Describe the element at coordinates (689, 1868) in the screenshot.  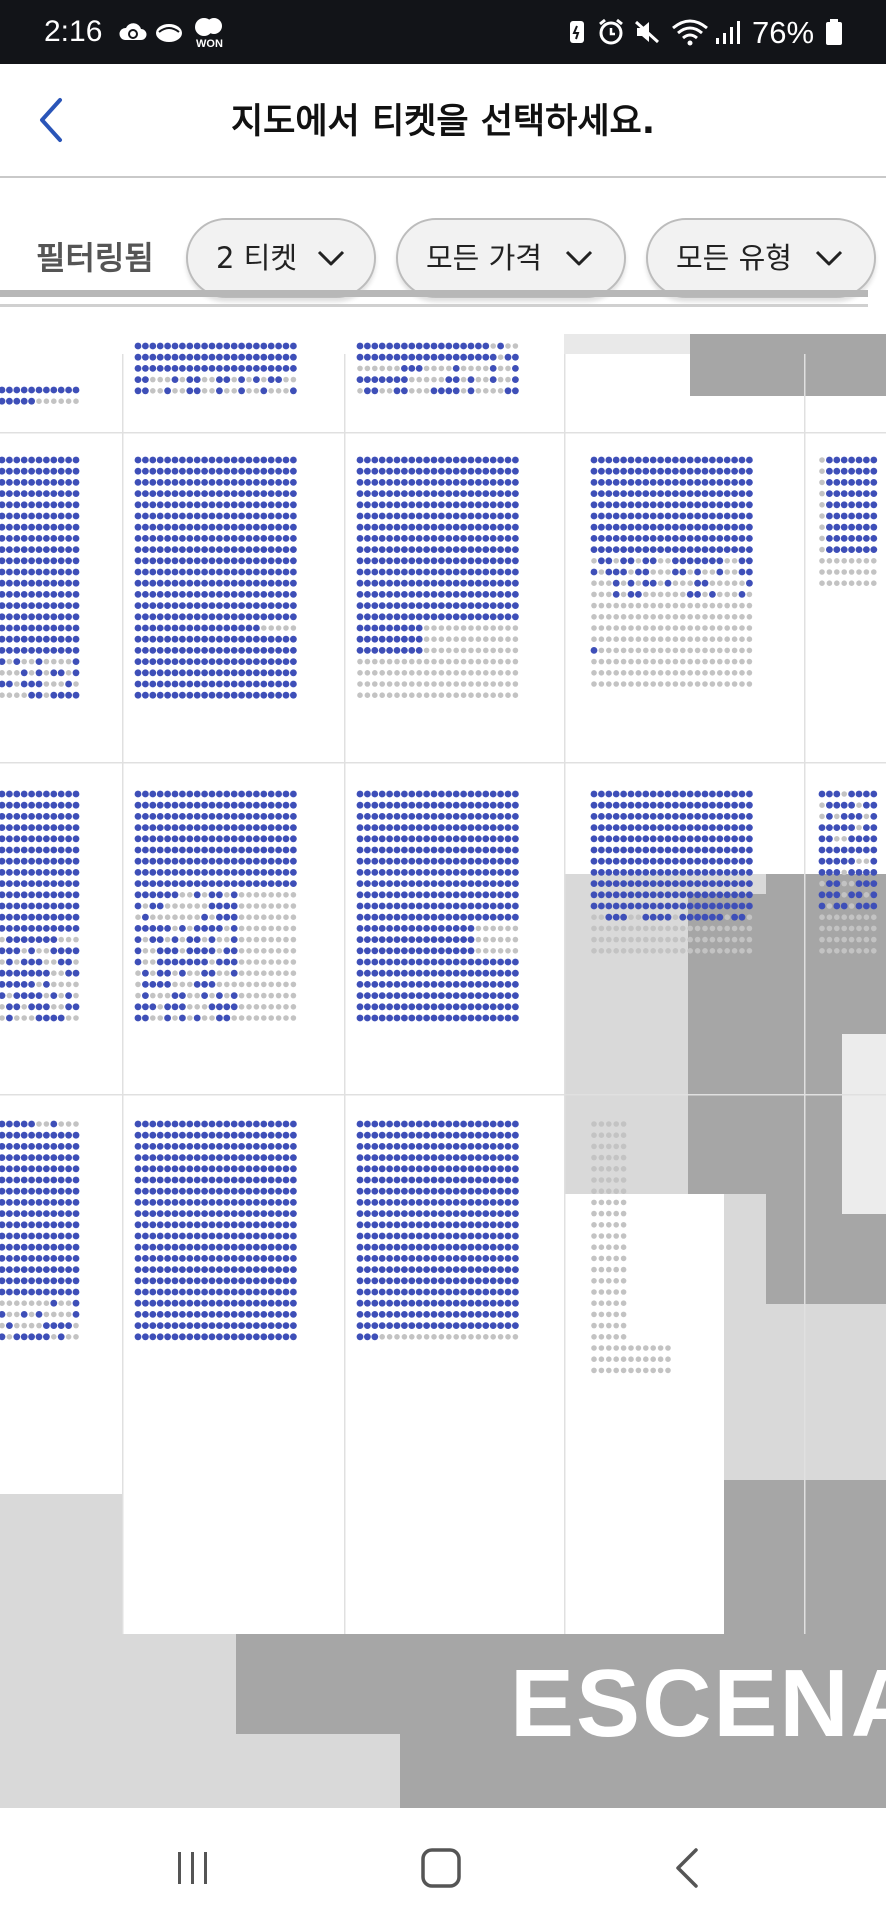
I see `system-back-button` at that location.